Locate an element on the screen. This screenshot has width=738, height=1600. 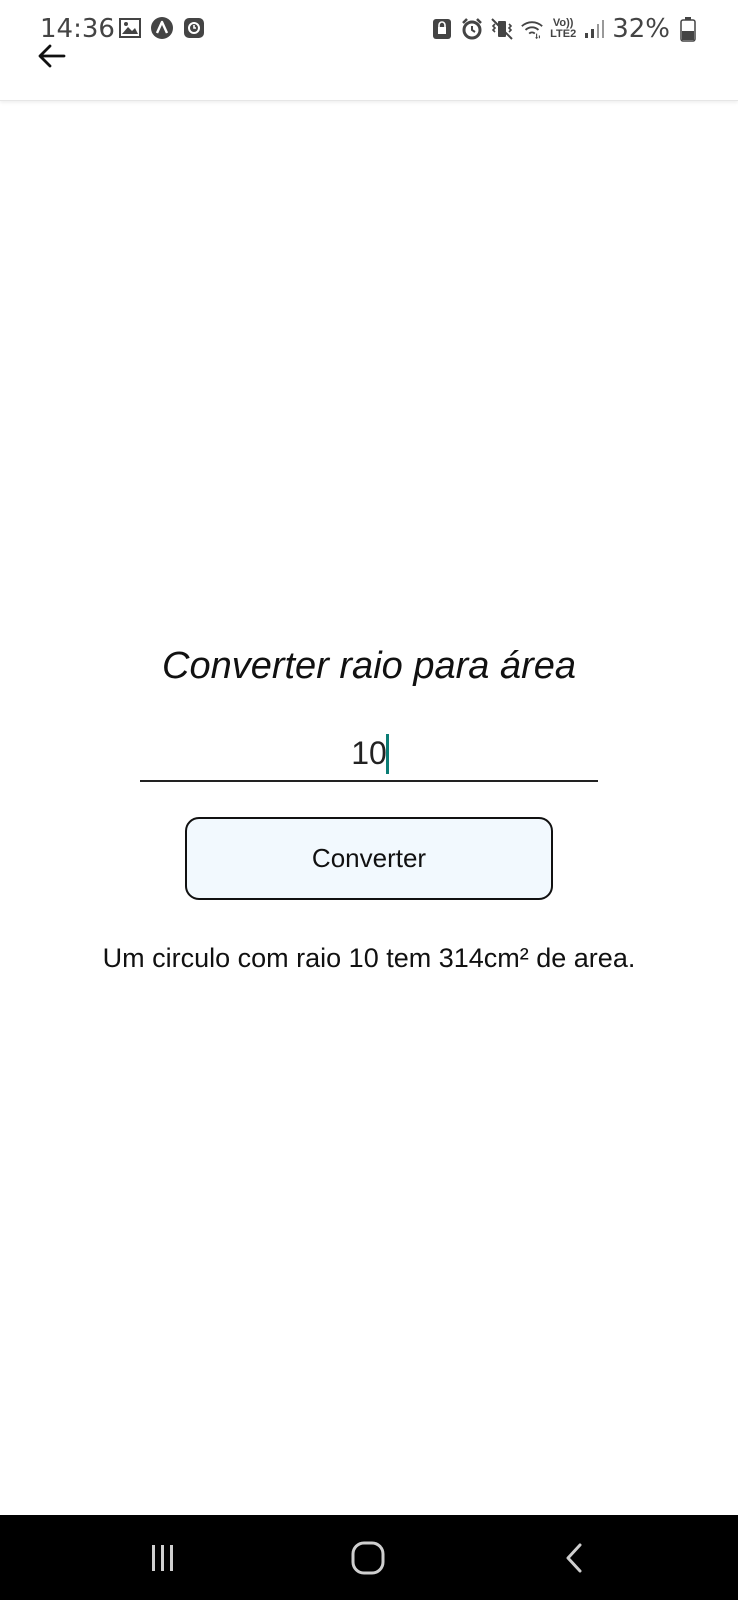
app-a-icon is located at coordinates (162, 28).